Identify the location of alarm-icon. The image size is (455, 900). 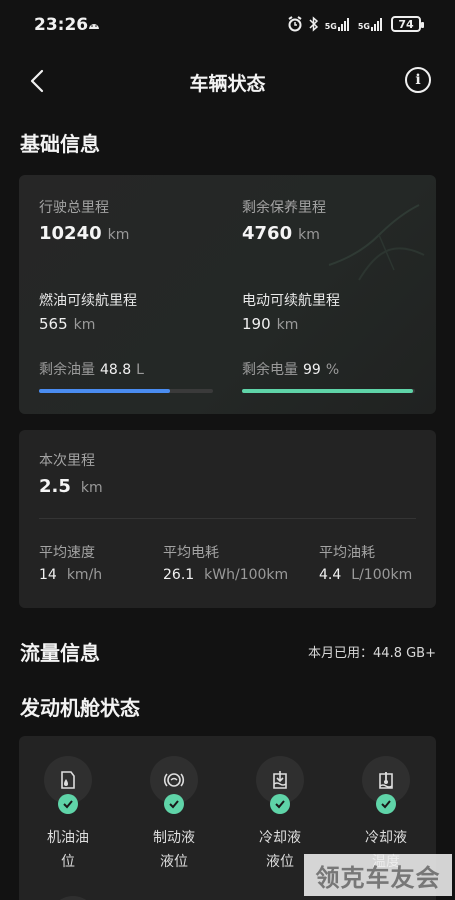
(295, 24).